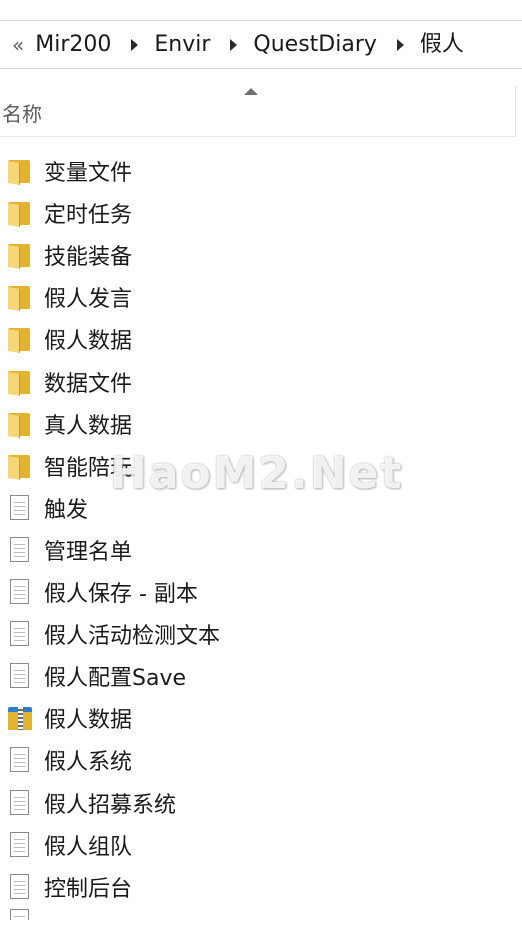 The height and width of the screenshot is (948, 522). I want to click on list-item-folder: 数据文件, so click(200, 382).